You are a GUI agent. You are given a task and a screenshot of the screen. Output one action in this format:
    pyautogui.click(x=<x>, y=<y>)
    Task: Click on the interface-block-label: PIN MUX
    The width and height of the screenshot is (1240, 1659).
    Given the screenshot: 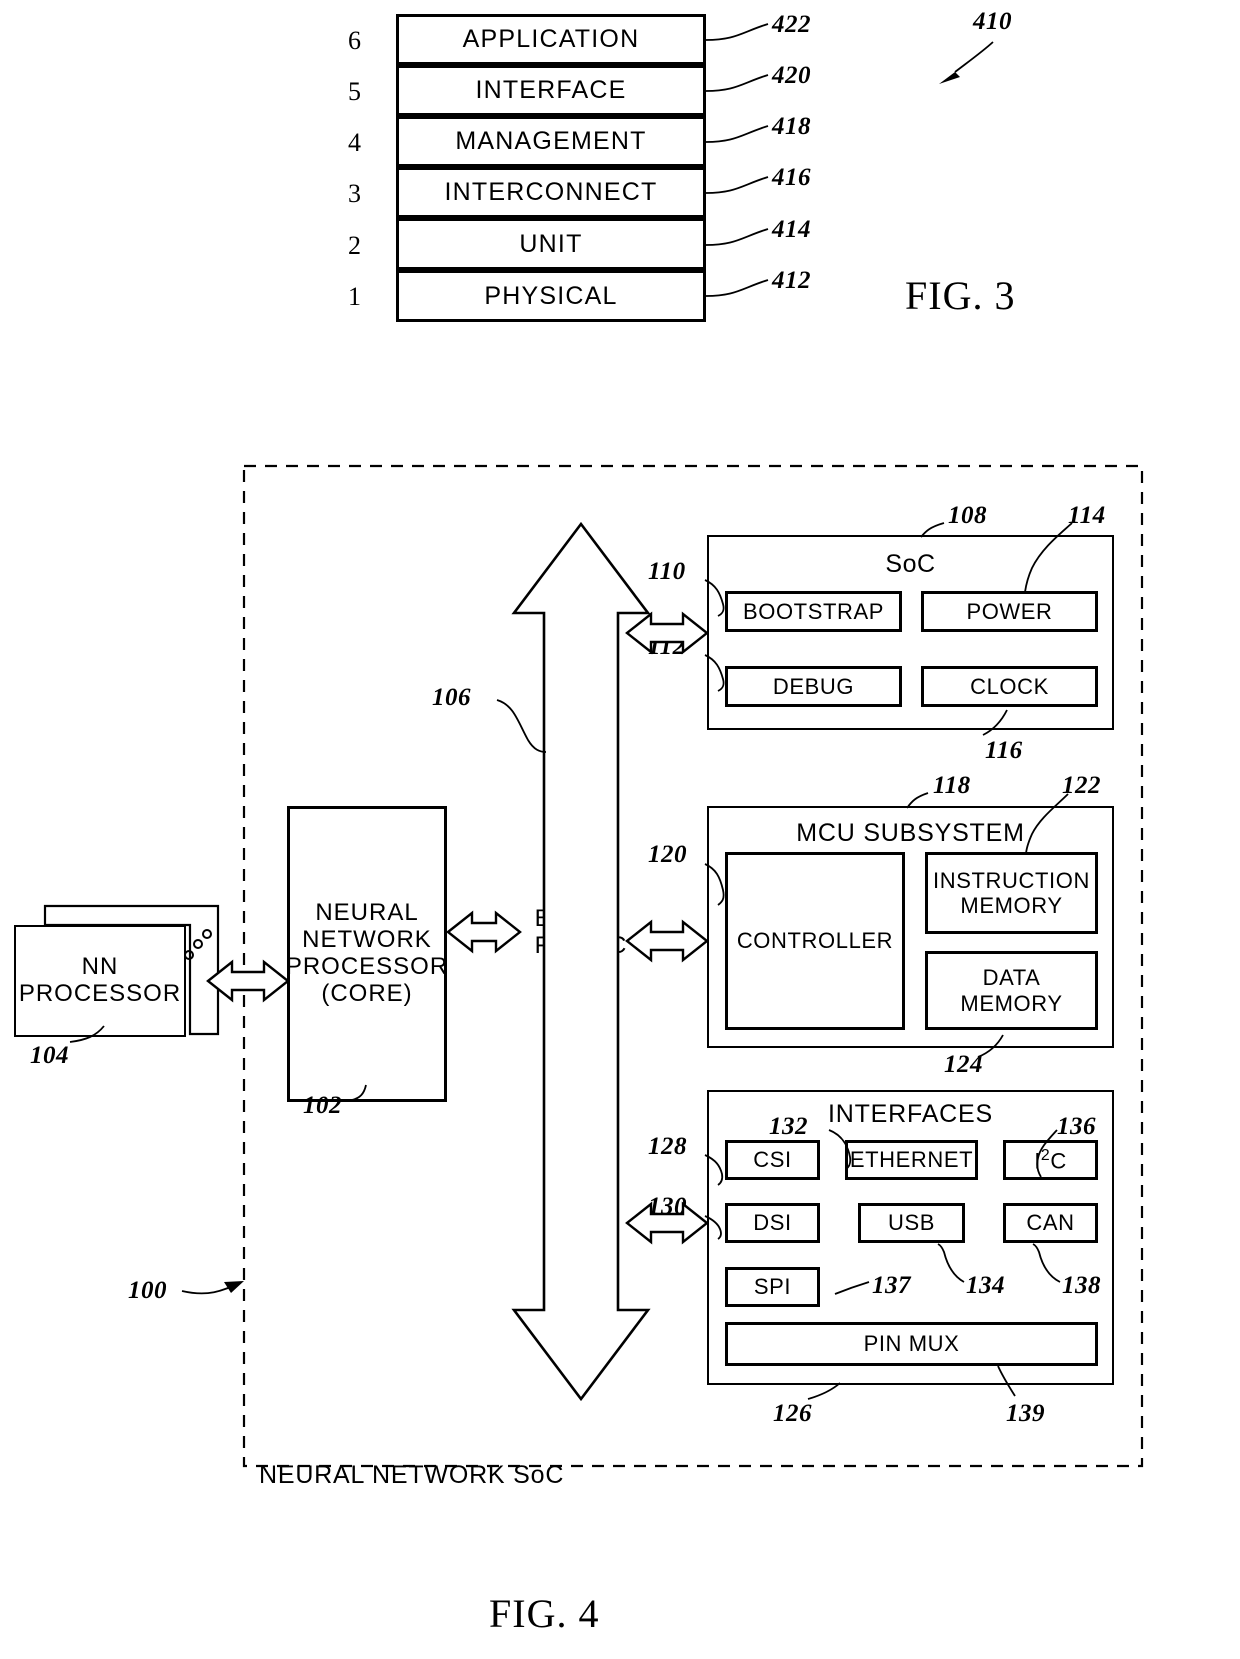 What is the action you would take?
    pyautogui.click(x=911, y=1344)
    